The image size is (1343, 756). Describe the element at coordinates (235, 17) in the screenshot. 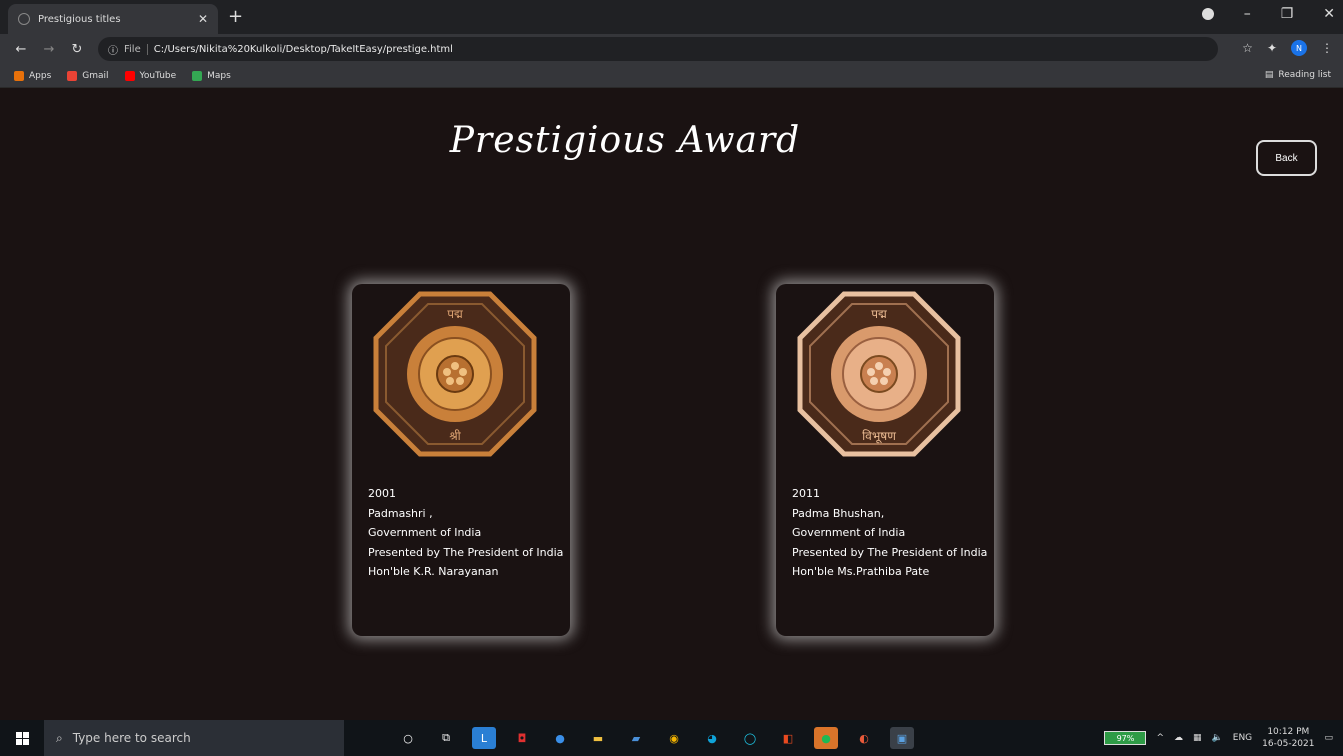

I see `new-tab-button: +` at that location.